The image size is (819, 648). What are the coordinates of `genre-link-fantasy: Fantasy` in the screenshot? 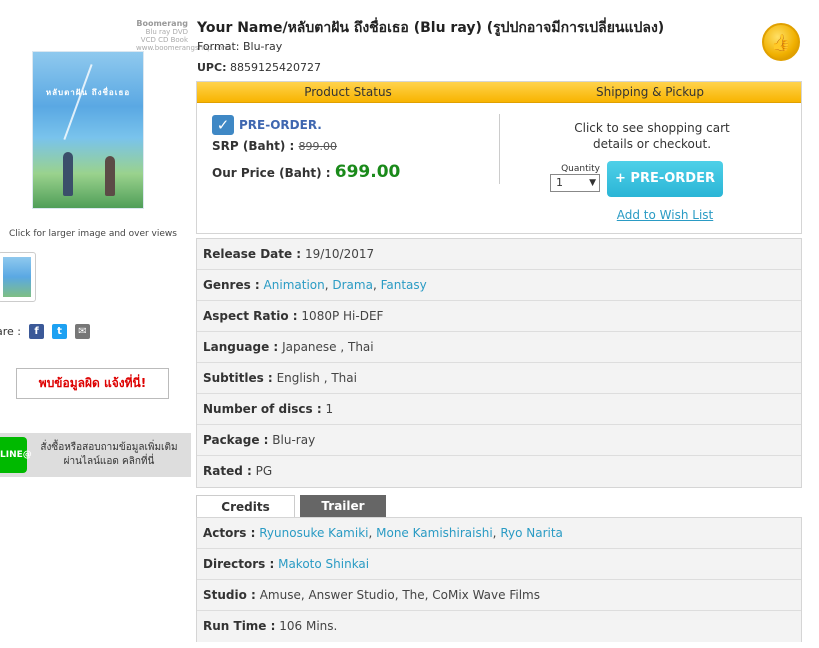 It's located at (404, 285).